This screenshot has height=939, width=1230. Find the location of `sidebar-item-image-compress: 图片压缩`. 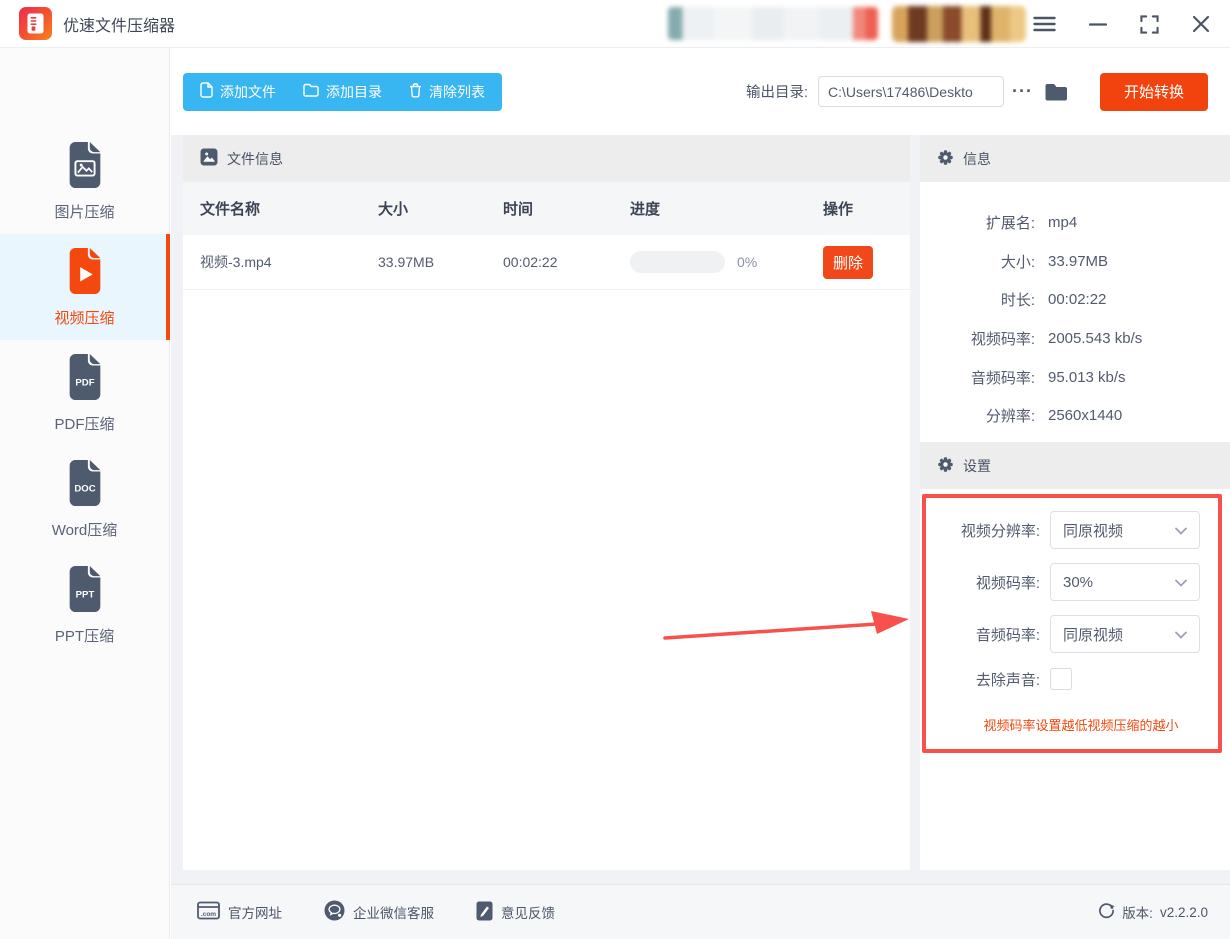

sidebar-item-image-compress: 图片压缩 is located at coordinates (84, 181).